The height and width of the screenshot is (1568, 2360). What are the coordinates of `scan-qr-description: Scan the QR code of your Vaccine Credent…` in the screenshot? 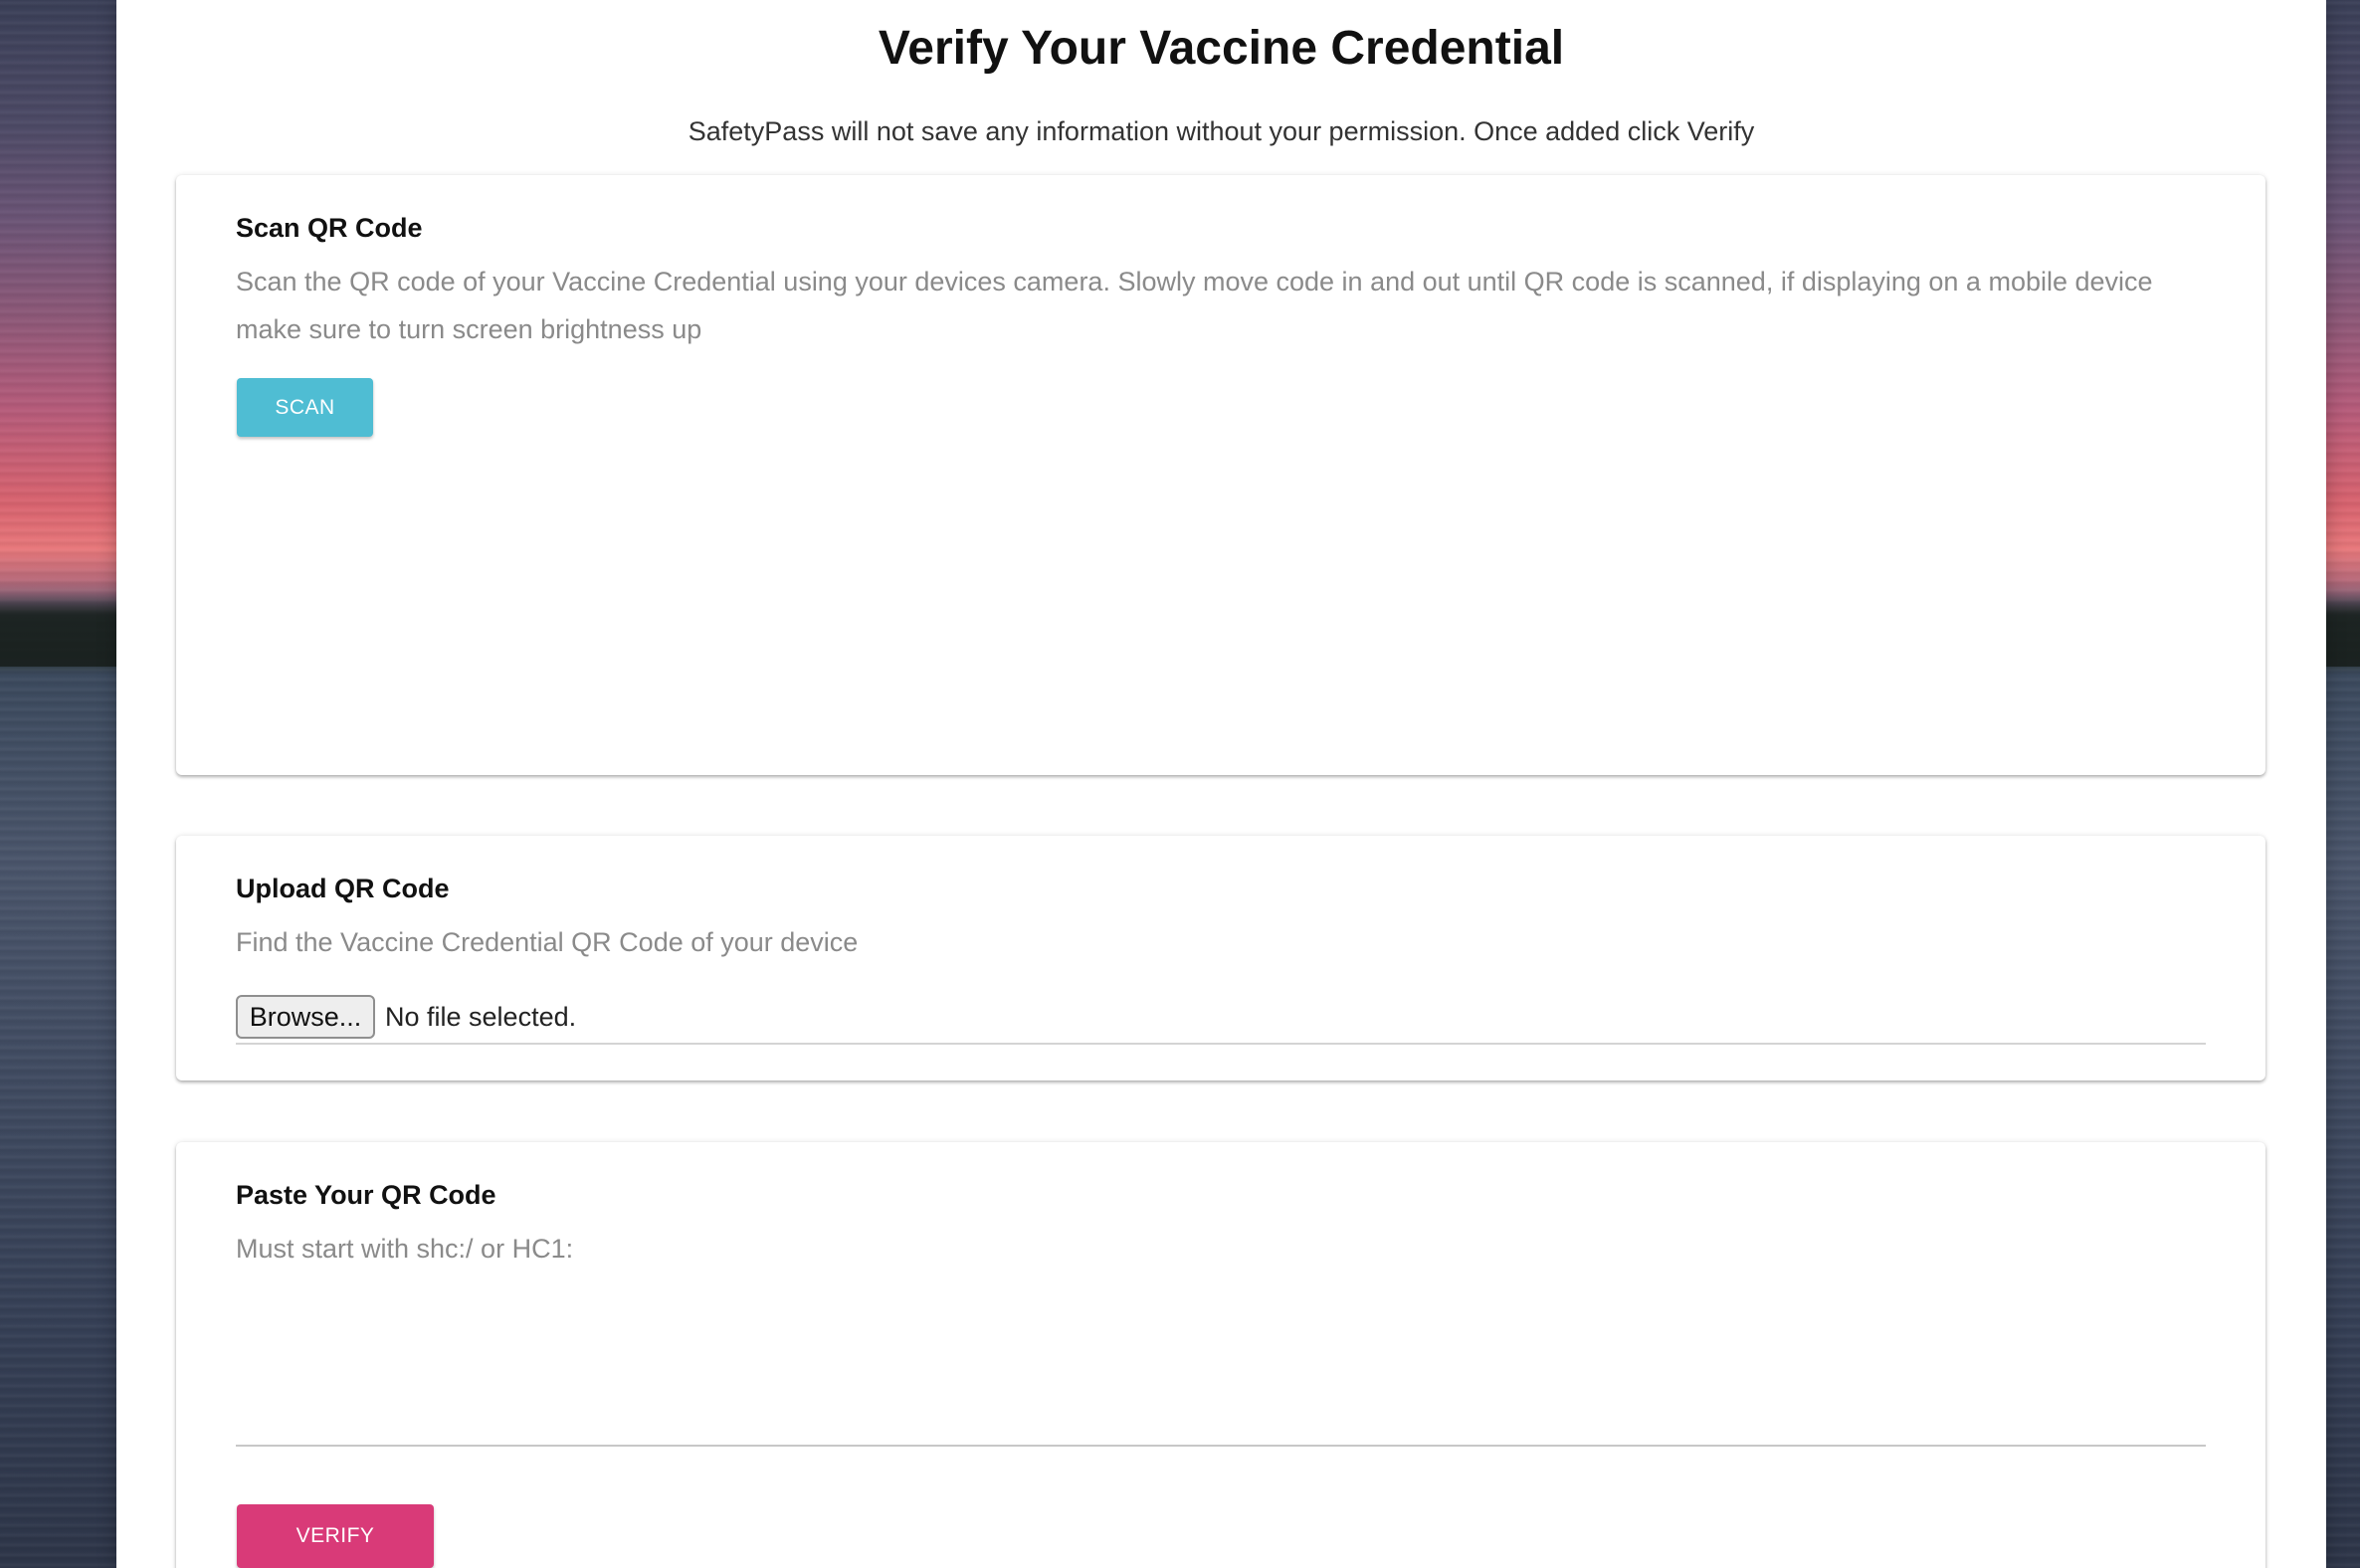 It's located at (1194, 305).